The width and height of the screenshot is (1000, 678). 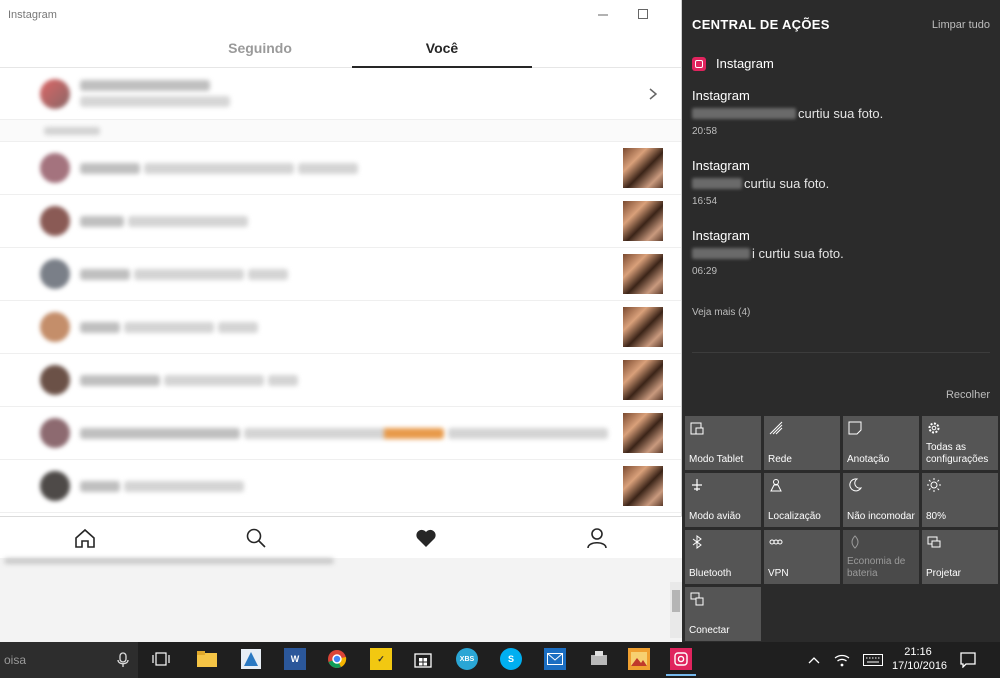 What do you see at coordinates (780, 459) in the screenshot?
I see `quick-action-label: Rede` at bounding box center [780, 459].